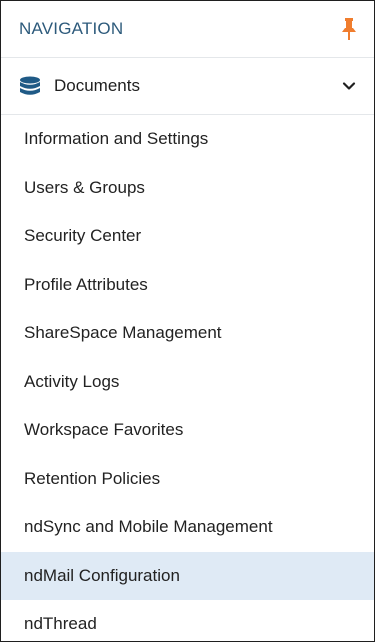 The height and width of the screenshot is (642, 375). I want to click on menu-item-ndmail-configuration: ndMail Configuration, so click(187, 575).